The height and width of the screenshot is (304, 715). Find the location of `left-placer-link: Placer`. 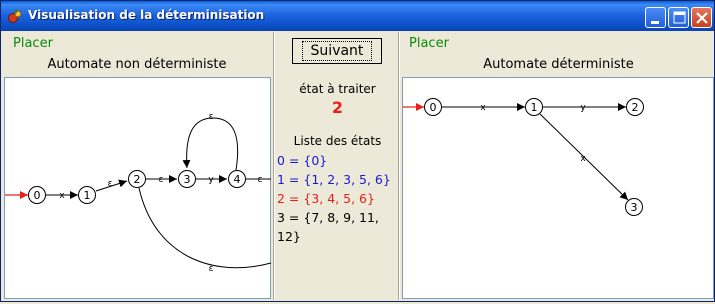

left-placer-link: Placer is located at coordinates (33, 43).